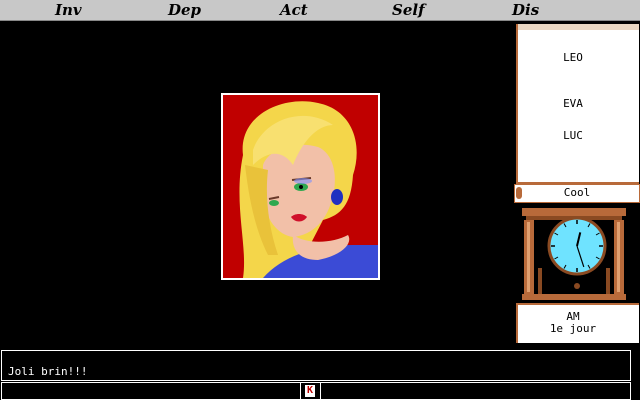 The image size is (640, 400). Describe the element at coordinates (320, 391) in the screenshot. I see `input-divider-right` at that location.